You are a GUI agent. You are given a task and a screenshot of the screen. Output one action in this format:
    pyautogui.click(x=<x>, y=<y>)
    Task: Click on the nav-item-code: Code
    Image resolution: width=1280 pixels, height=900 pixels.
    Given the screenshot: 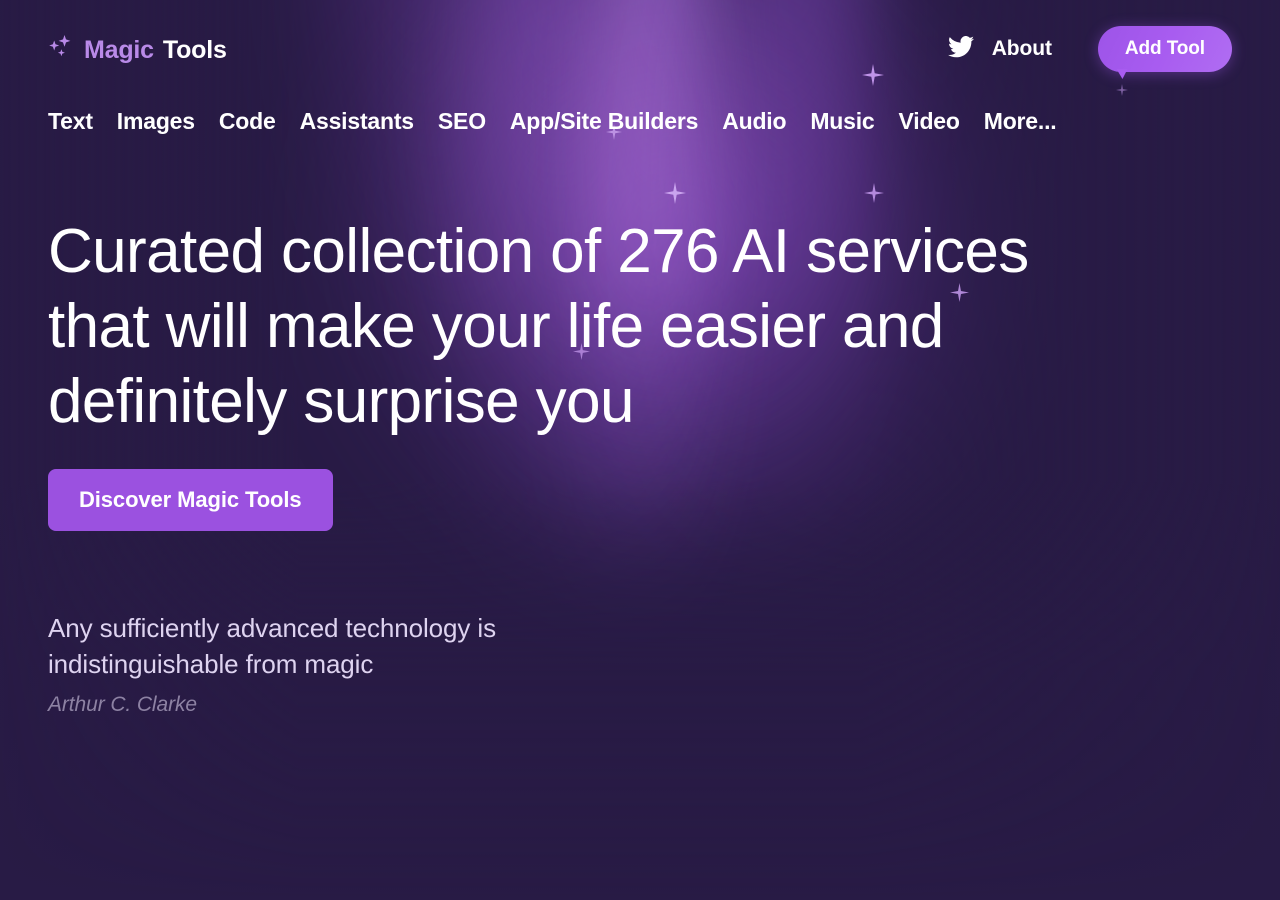 What is the action you would take?
    pyautogui.click(x=247, y=121)
    